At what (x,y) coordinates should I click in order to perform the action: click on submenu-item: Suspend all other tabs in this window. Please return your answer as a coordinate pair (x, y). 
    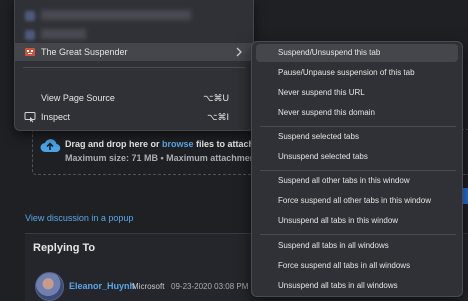
    Looking at the image, I should click on (357, 181).